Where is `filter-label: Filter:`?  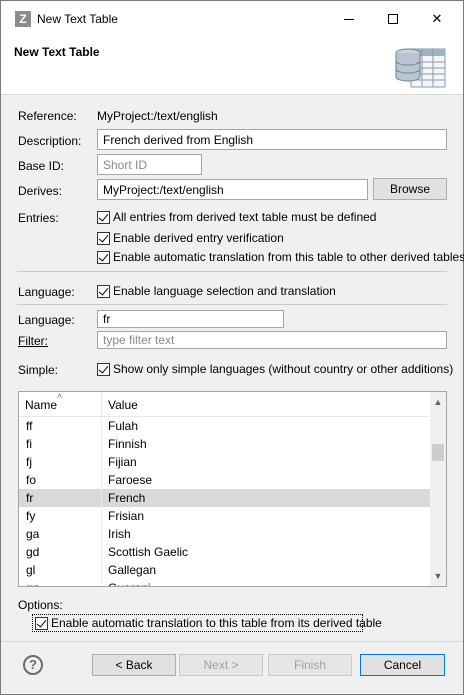 filter-label: Filter: is located at coordinates (33, 341).